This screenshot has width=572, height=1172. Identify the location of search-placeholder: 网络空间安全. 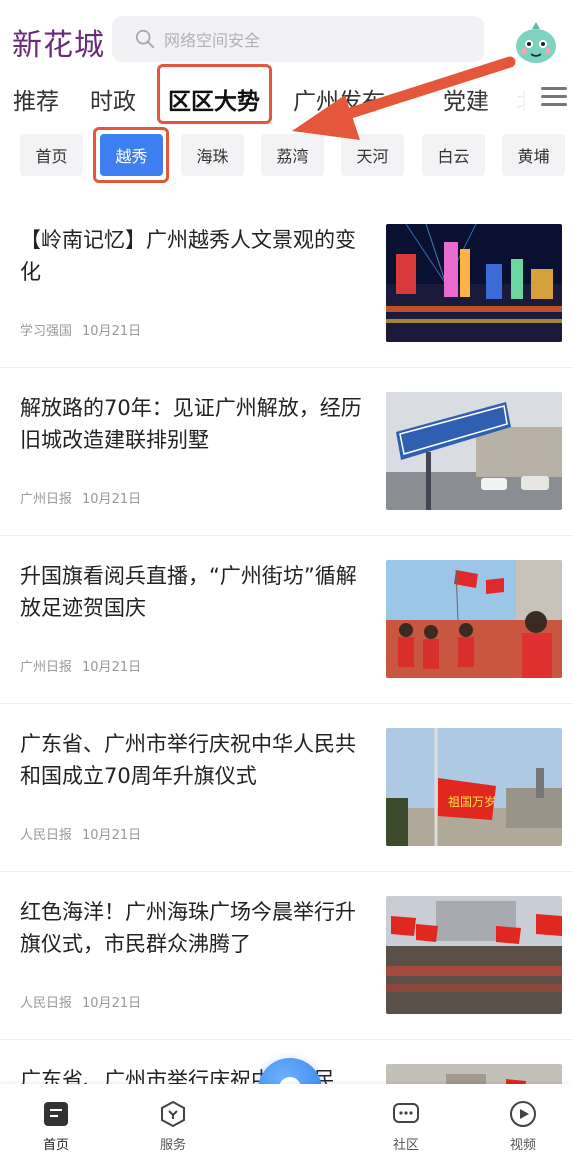
(212, 40).